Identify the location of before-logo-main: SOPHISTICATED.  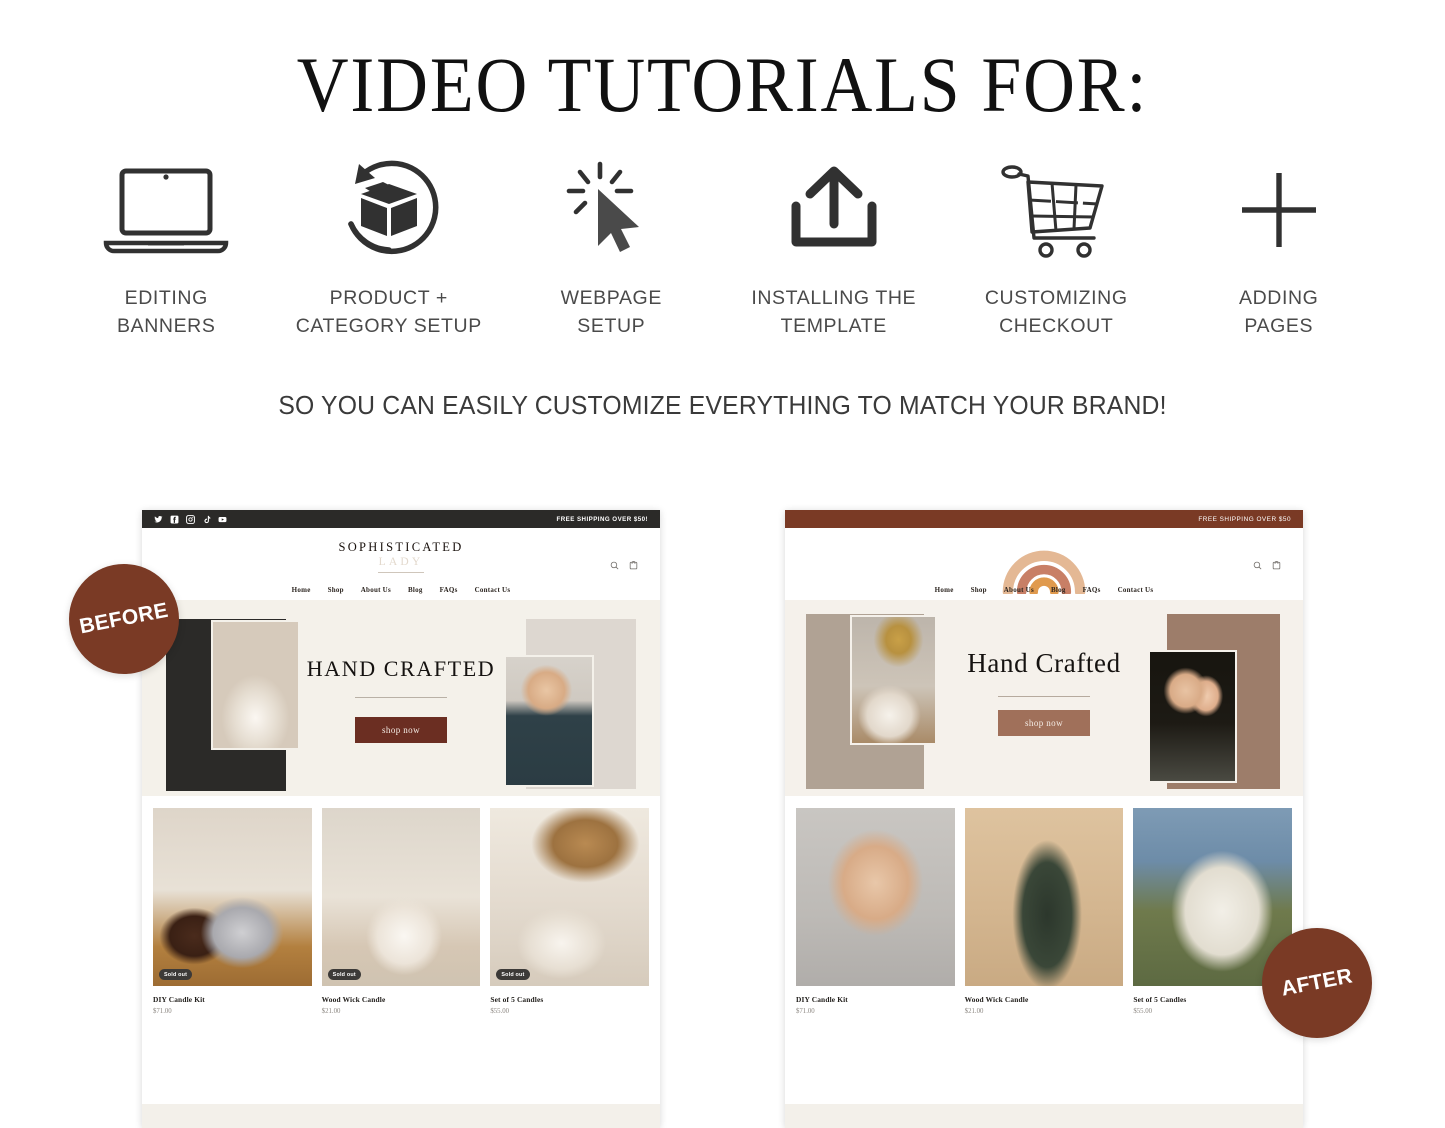
(401, 547).